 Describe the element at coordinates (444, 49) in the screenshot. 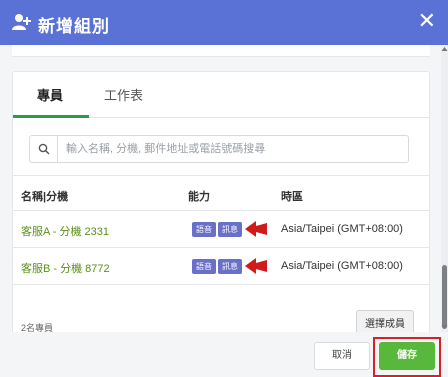

I see `scroll-up-icon` at that location.